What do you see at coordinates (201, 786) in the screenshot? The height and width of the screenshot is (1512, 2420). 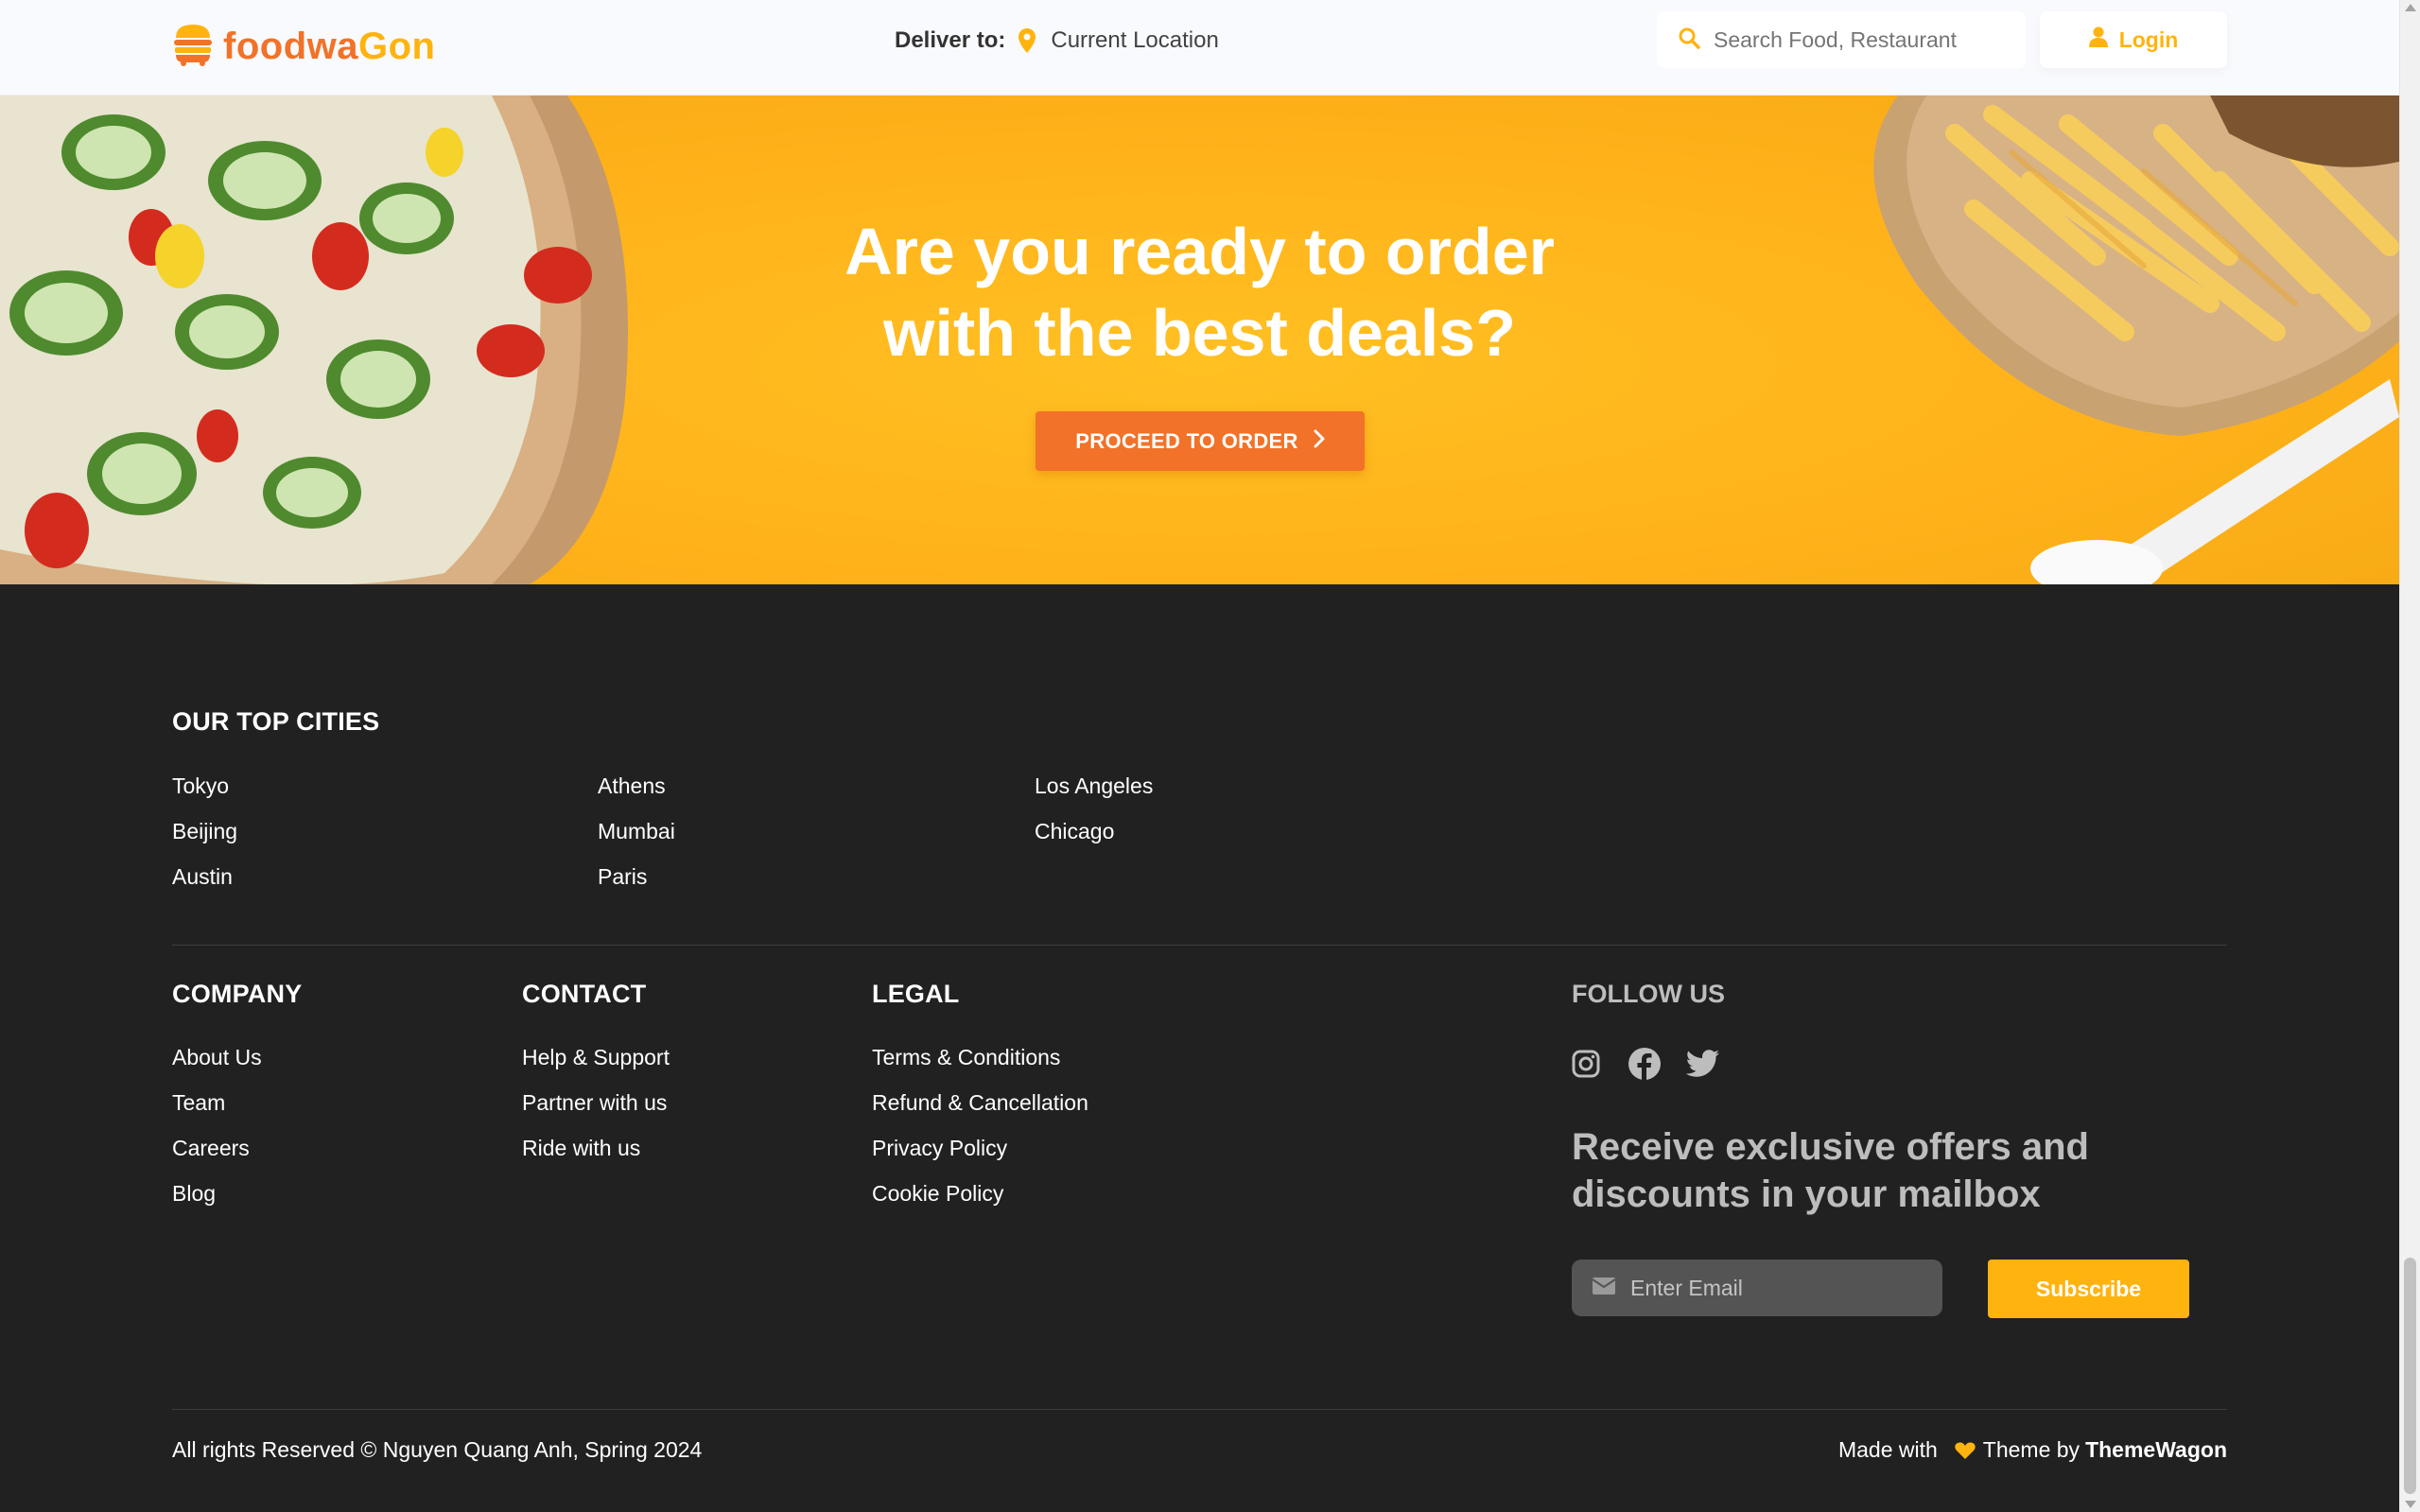 I see `city-link-tokyo: Tokyo` at bounding box center [201, 786].